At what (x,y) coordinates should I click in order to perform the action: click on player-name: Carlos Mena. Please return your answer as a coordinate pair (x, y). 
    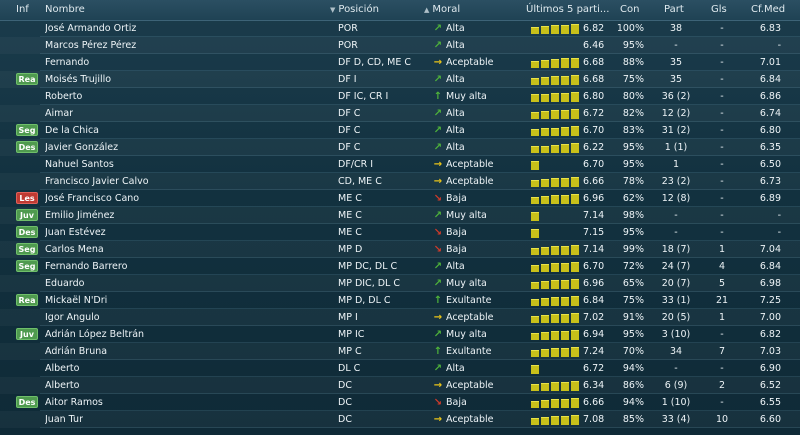
    Looking at the image, I should click on (74, 249).